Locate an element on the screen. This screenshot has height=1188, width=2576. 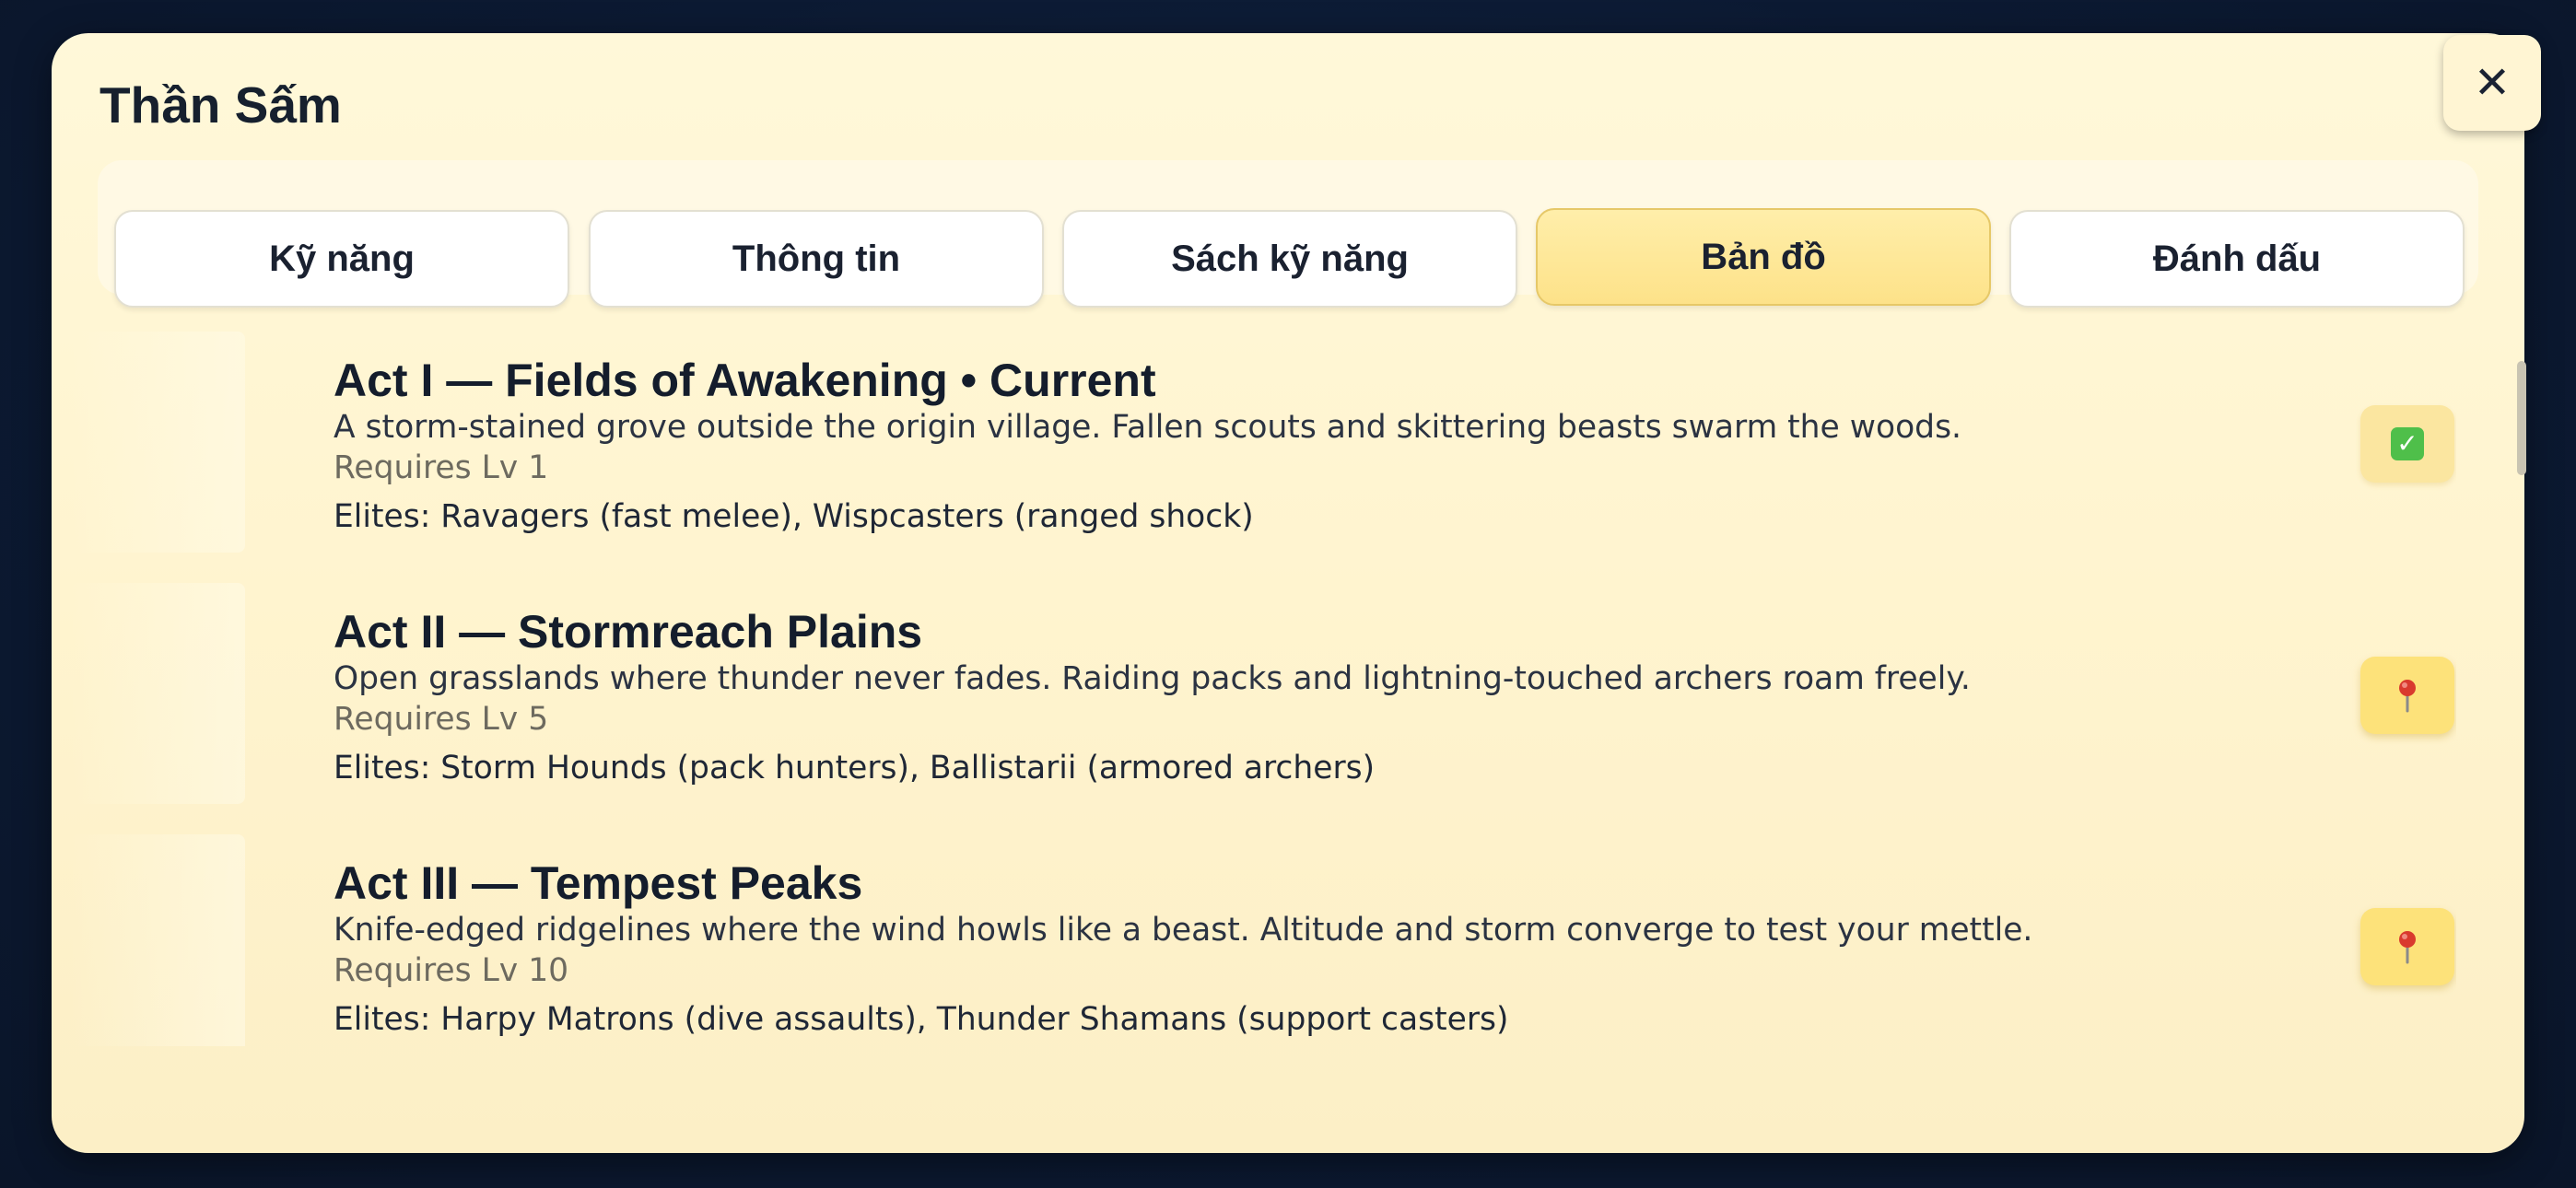
act-title: Act II — Stormreach Plains is located at coordinates (628, 632).